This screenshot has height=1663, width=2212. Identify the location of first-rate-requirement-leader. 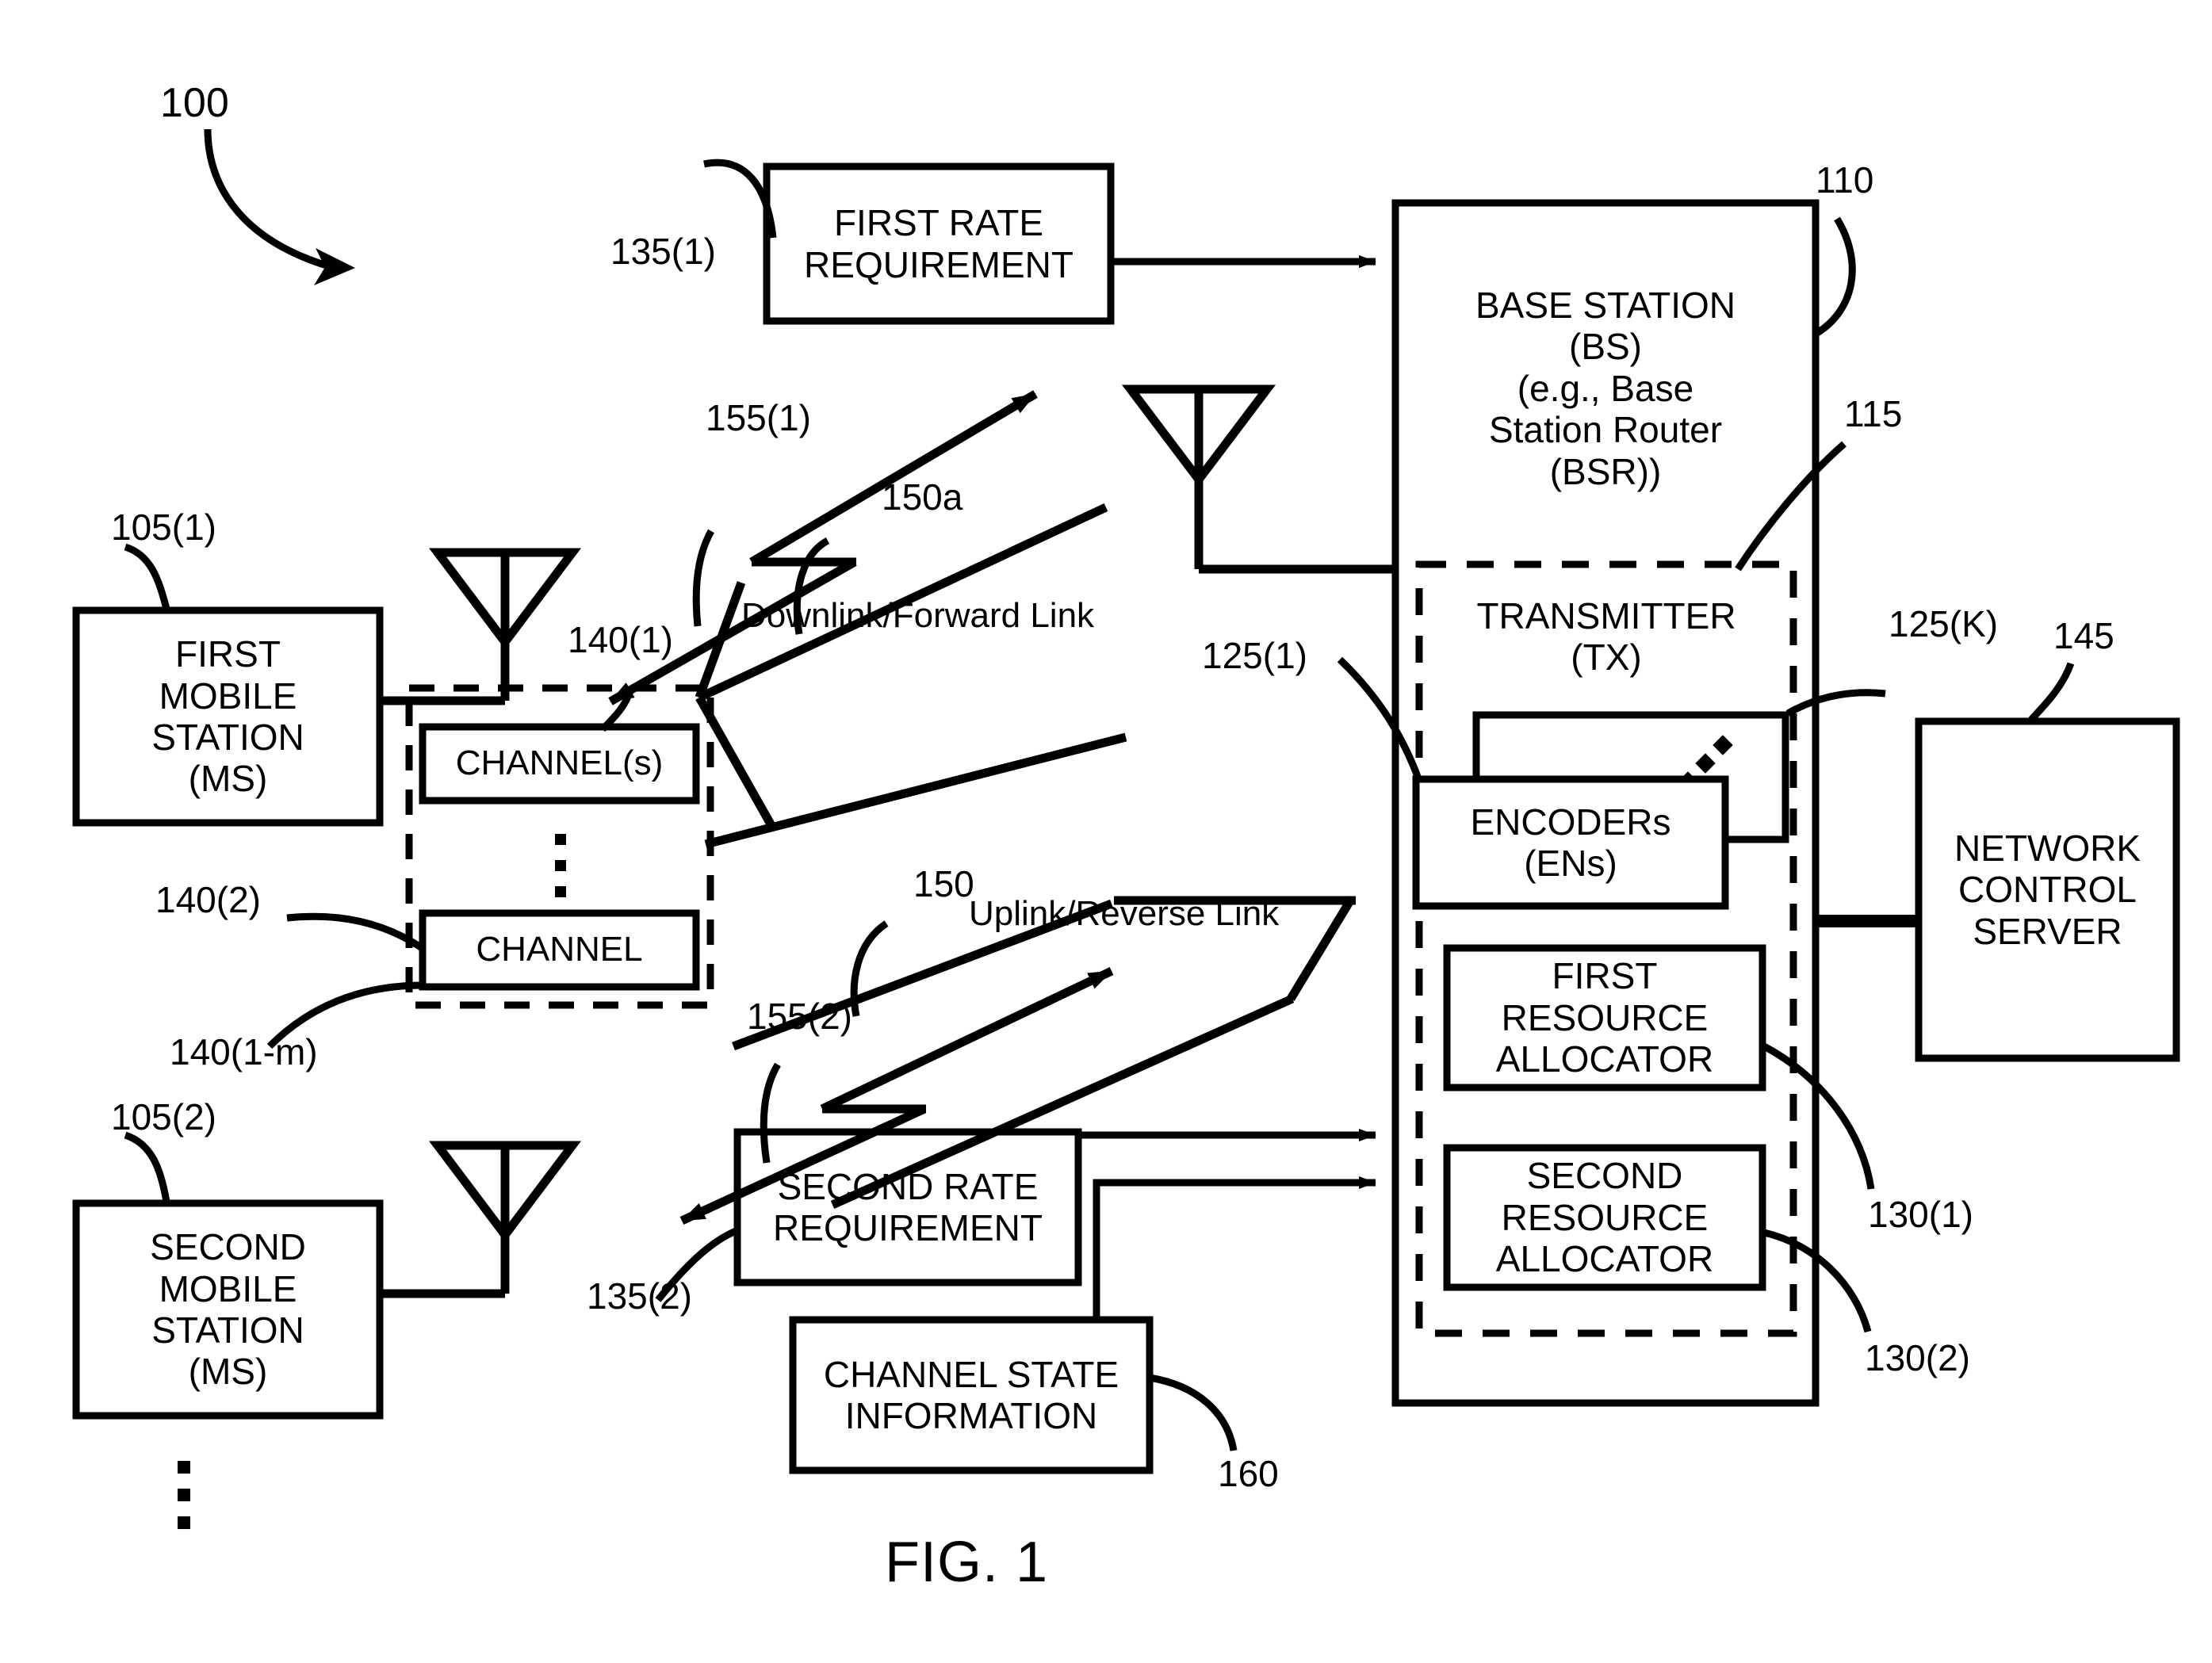
(740, 199).